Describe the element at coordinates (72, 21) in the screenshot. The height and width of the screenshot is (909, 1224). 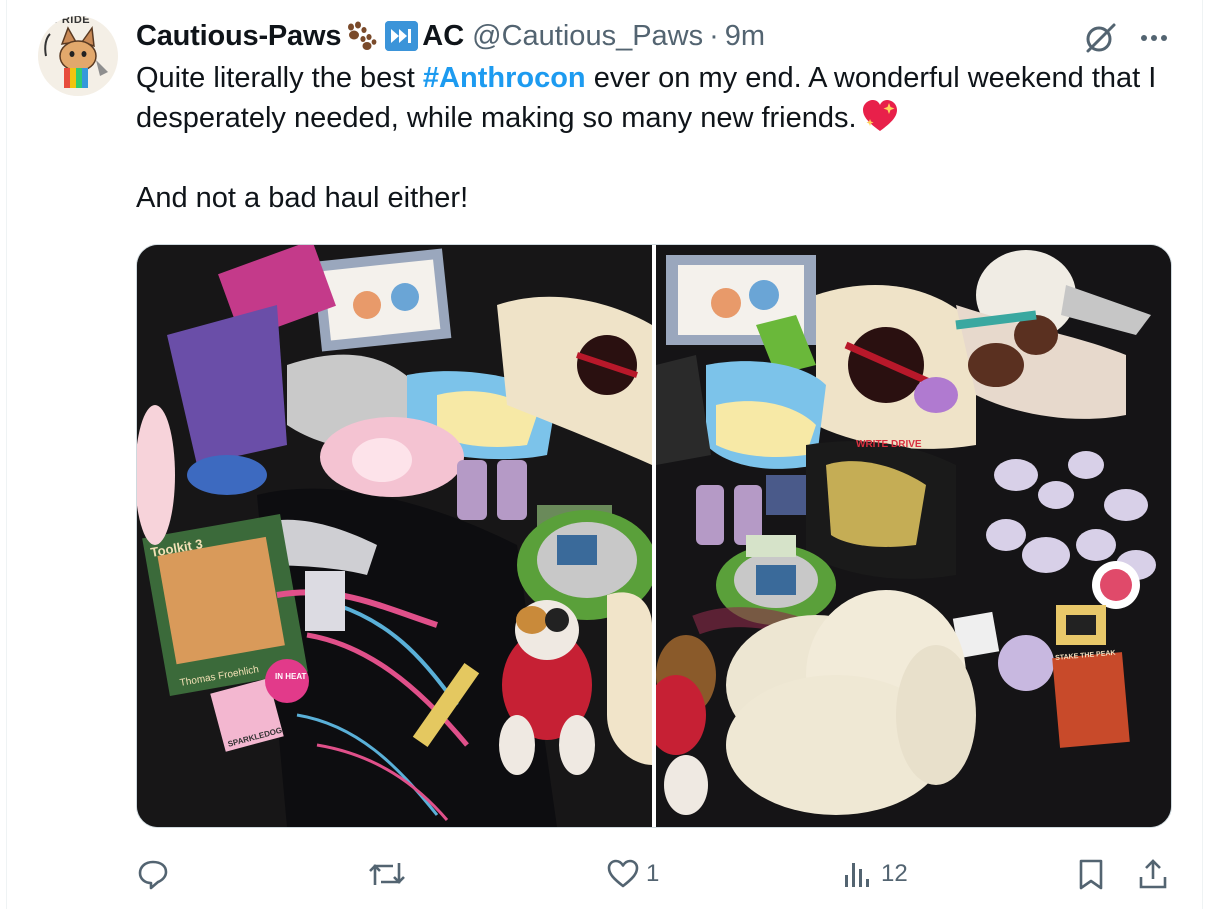
I see `avatar-caption: PRIDE` at that location.